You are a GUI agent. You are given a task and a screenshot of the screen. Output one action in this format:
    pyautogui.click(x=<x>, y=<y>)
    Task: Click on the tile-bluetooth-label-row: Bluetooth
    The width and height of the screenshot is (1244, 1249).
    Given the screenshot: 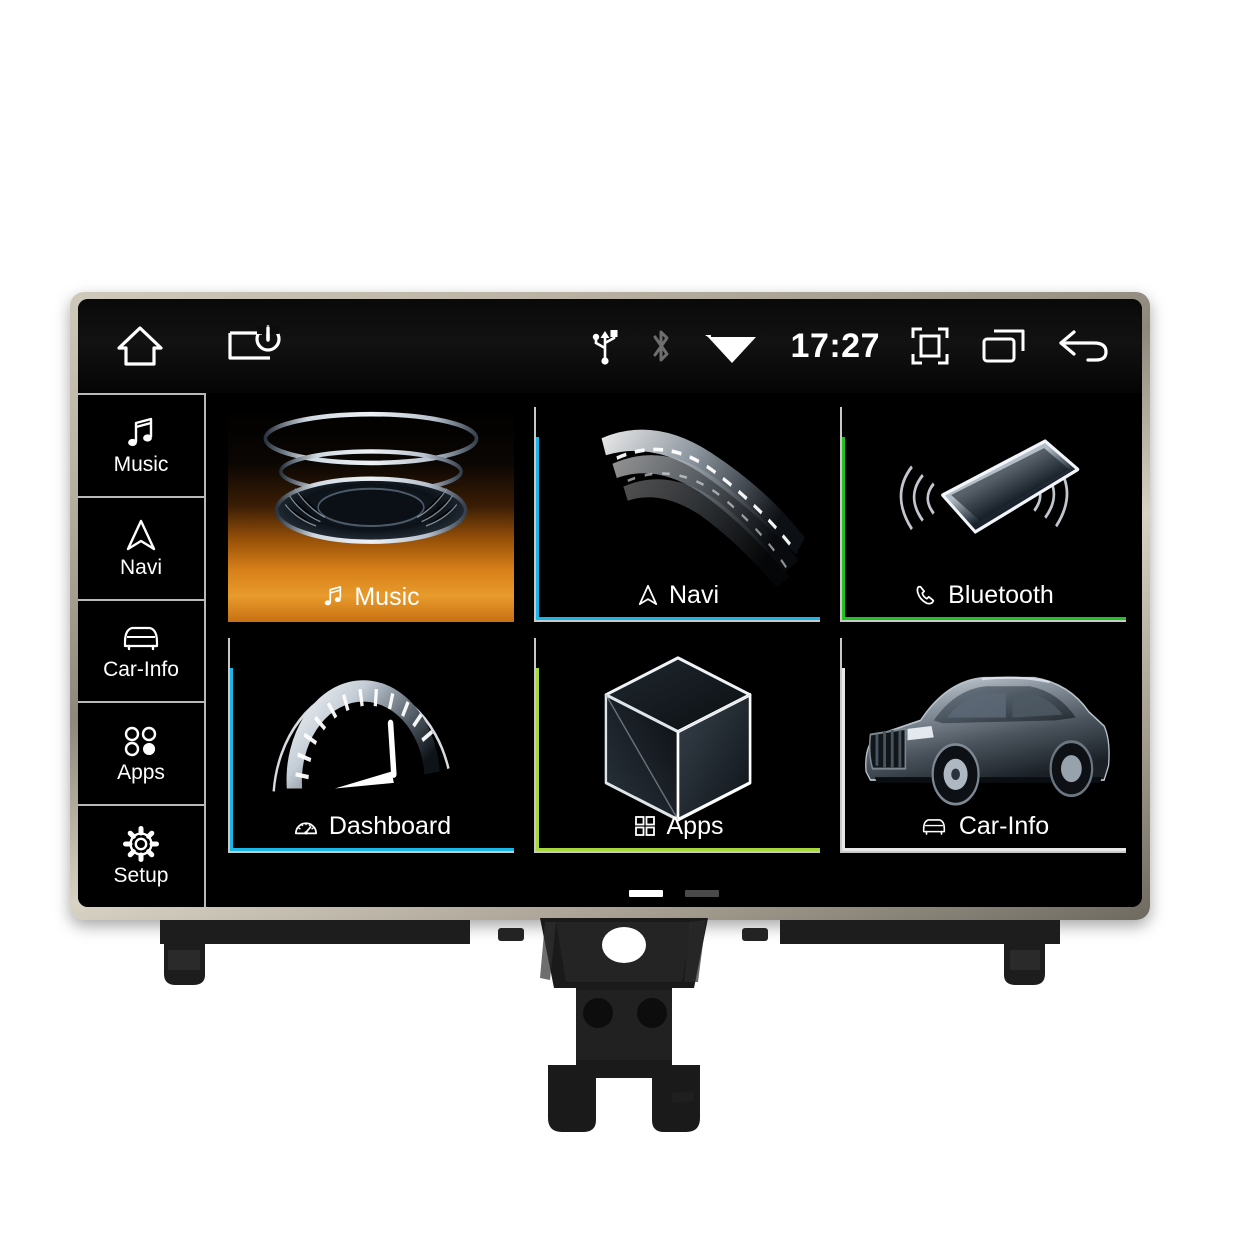 What is the action you would take?
    pyautogui.click(x=984, y=595)
    